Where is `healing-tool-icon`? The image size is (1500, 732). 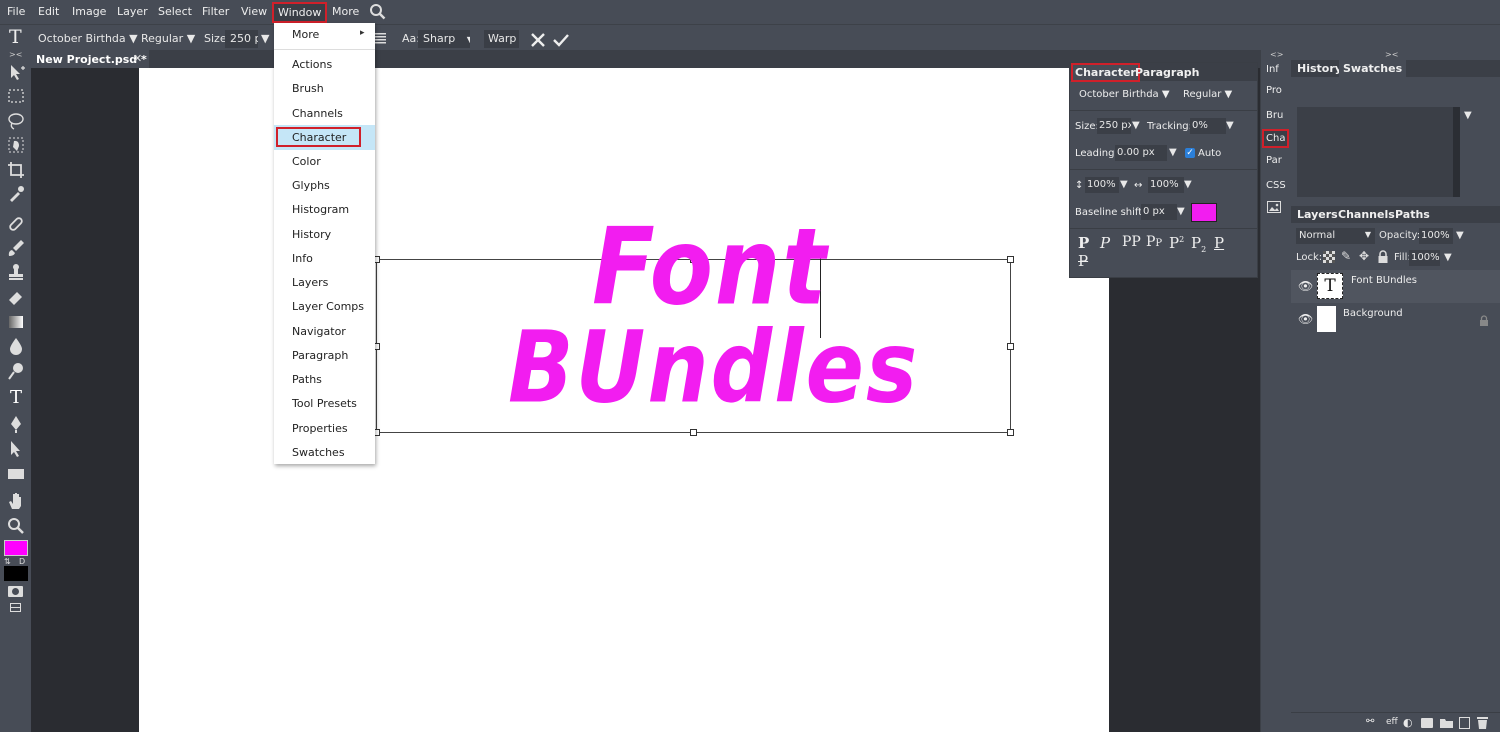
healing-tool-icon is located at coordinates (16, 224).